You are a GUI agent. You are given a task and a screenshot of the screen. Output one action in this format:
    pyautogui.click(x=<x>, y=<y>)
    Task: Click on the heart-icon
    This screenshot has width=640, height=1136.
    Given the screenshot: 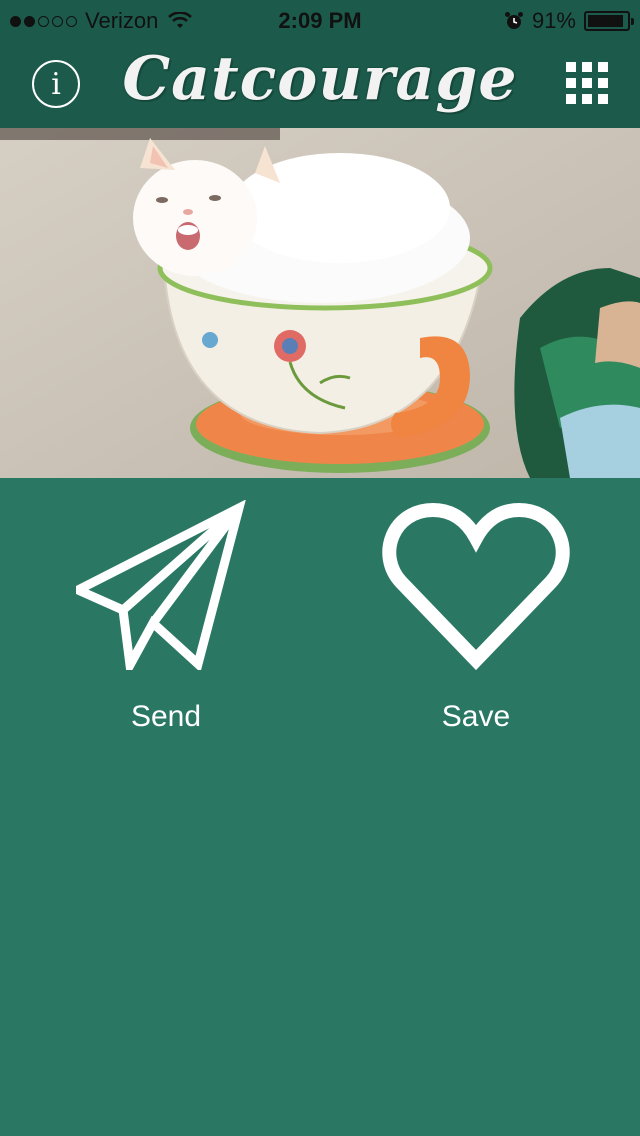 What is the action you would take?
    pyautogui.click(x=476, y=586)
    